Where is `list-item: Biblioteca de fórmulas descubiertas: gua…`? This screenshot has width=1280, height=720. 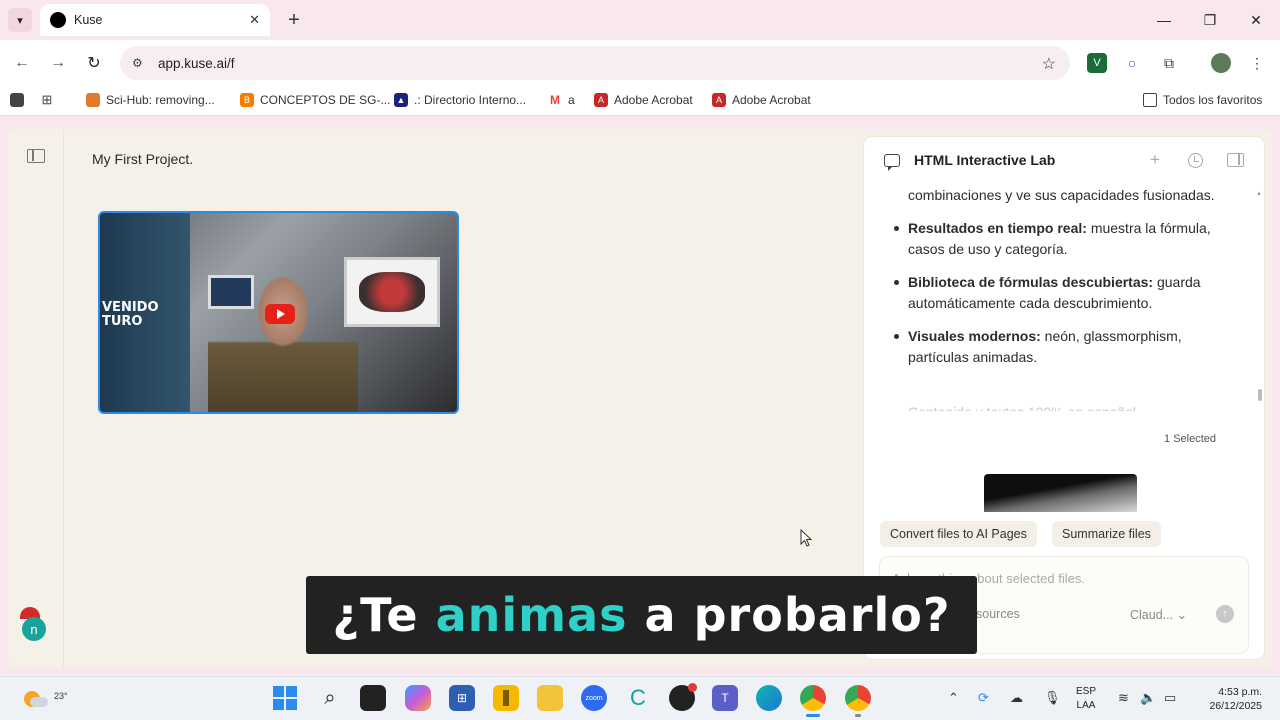
list-item: Biblioteca de fórmulas descubiertas: gua… is located at coordinates (1066, 293).